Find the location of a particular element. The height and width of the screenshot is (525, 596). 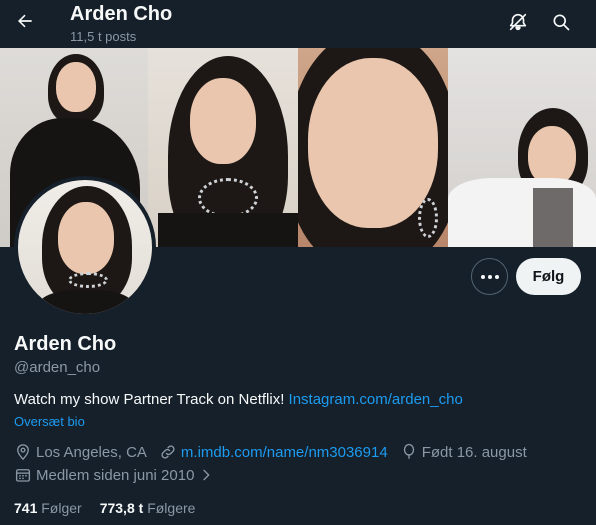

joined-date: Medlem siden juni 2010 is located at coordinates (116, 475).